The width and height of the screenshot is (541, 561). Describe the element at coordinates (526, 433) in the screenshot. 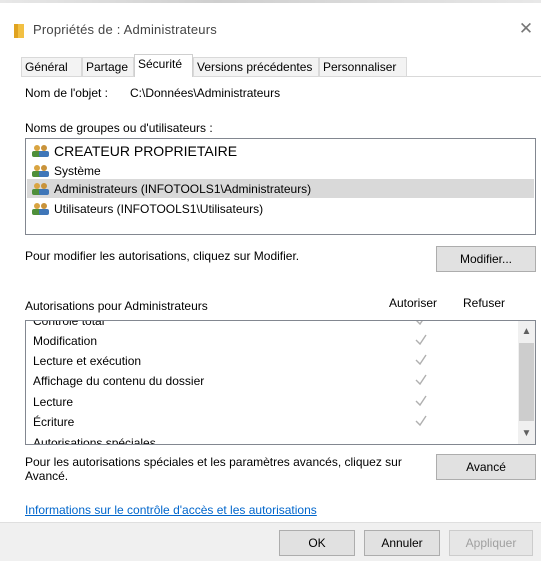

I see `scroll-down-icon: ▼` at that location.